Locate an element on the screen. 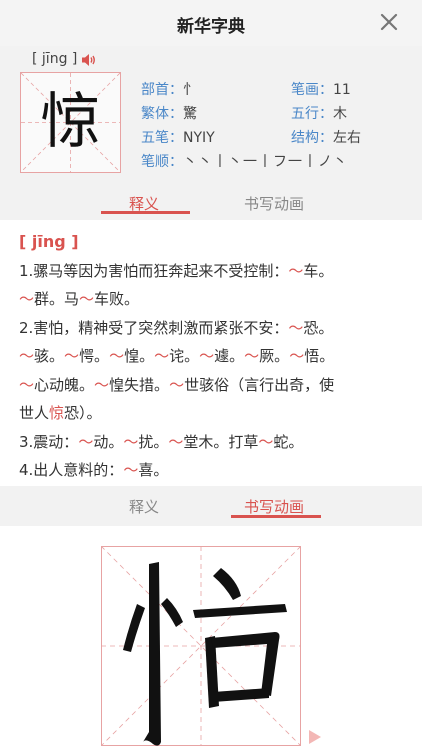 Image resolution: width=422 pixels, height=750 pixels. strokes-value: 11 is located at coordinates (342, 90).